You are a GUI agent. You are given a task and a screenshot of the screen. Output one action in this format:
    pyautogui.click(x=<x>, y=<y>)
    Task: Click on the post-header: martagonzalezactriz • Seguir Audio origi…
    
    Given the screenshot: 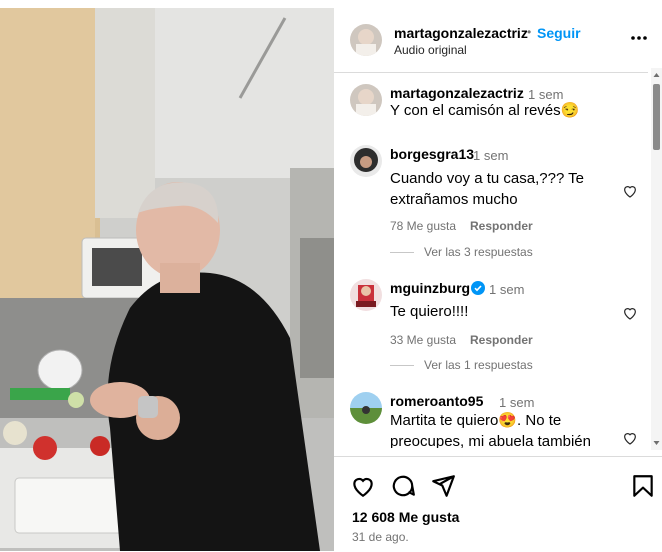 What is the action you would take?
    pyautogui.click(x=491, y=40)
    